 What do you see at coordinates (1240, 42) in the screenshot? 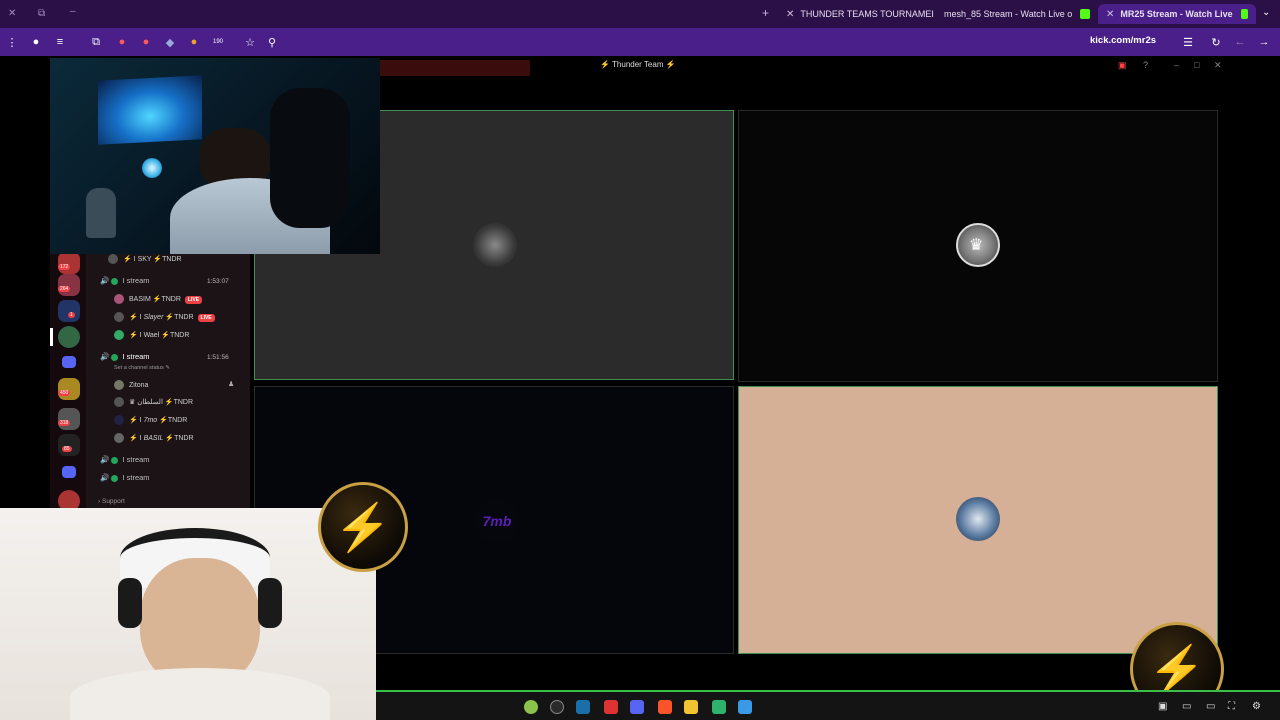
I see `back-icon: ←` at bounding box center [1240, 42].